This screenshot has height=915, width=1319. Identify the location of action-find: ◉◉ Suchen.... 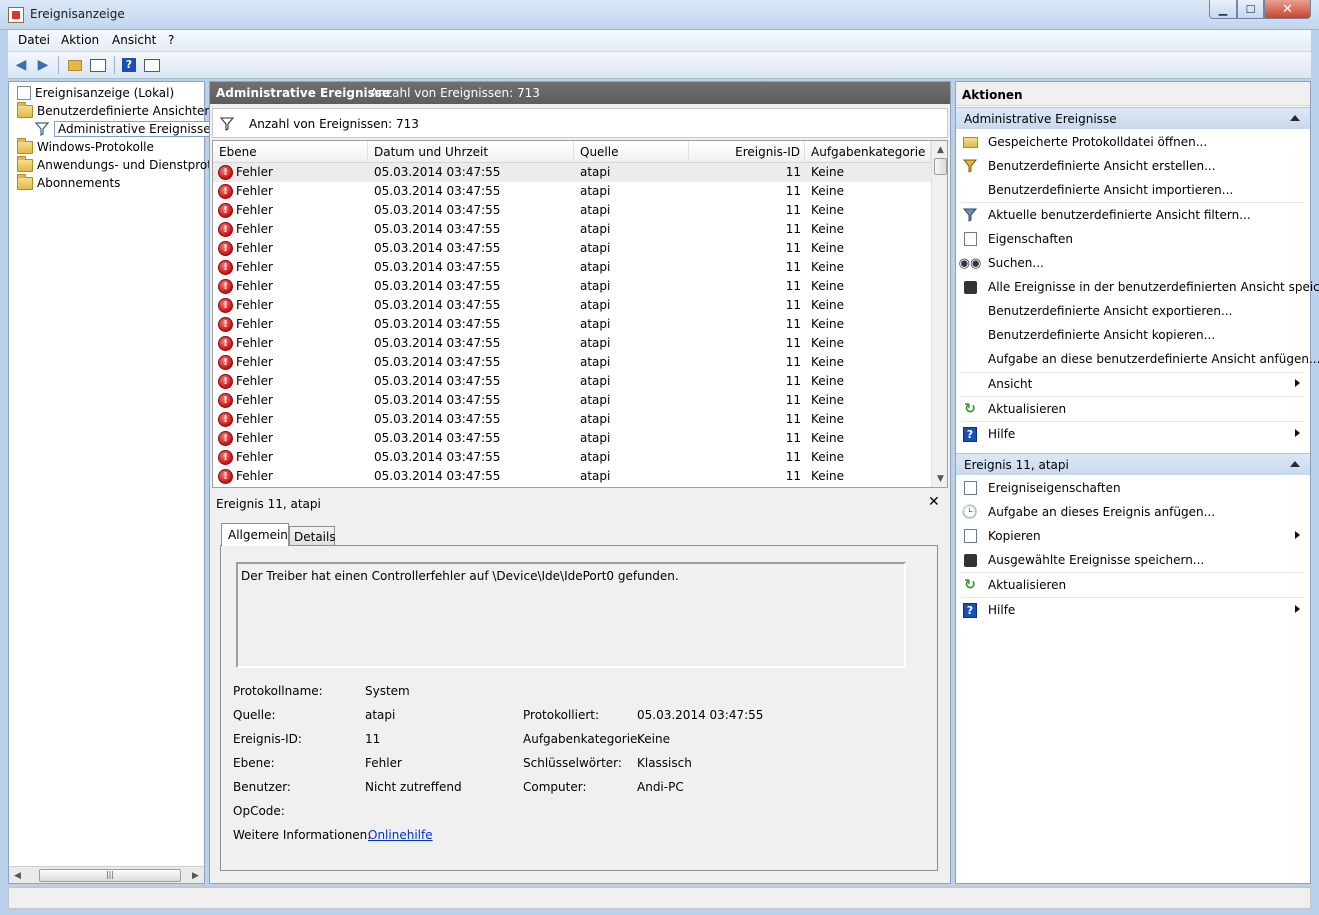
(1133, 263).